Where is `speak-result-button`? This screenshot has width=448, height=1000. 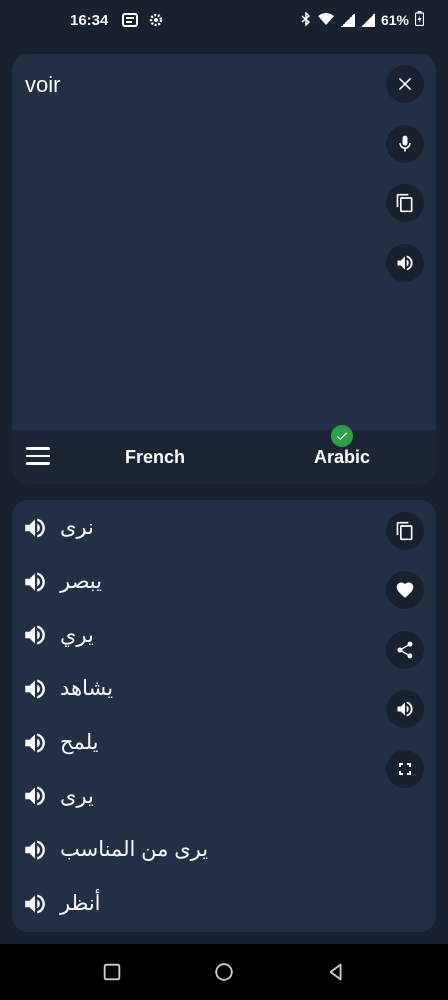
speak-result-button is located at coordinates (405, 709).